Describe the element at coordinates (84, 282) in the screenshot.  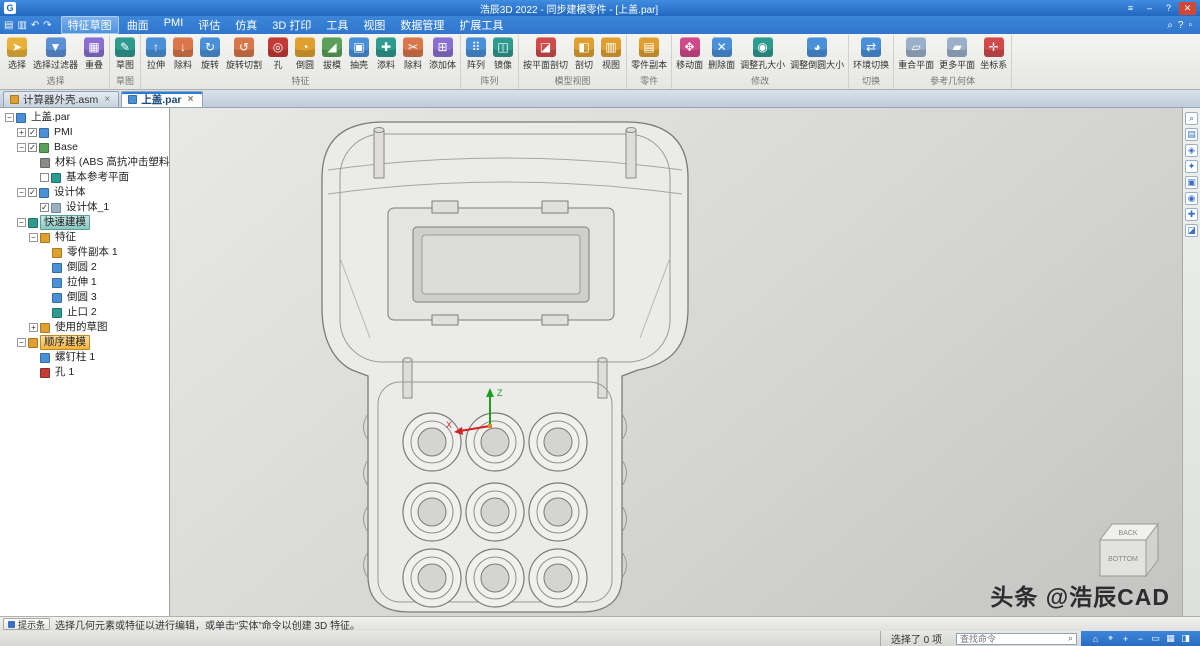
I see `tree-item: 拉伸 1` at that location.